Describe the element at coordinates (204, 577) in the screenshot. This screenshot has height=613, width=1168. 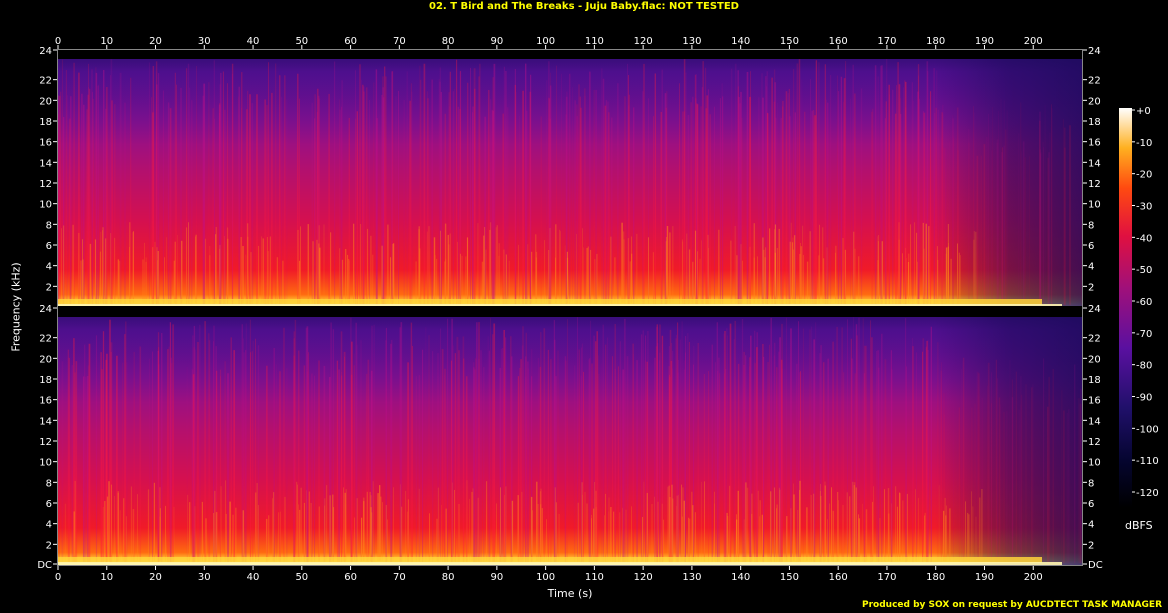
I see `x-tick-label-bottom: 30` at that location.